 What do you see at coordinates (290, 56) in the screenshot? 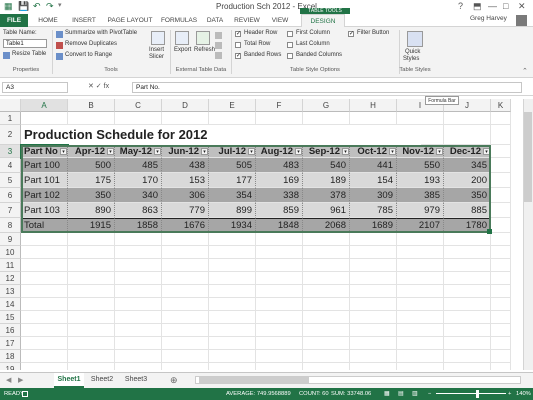
I see `banded-columns-checkbox` at bounding box center [290, 56].